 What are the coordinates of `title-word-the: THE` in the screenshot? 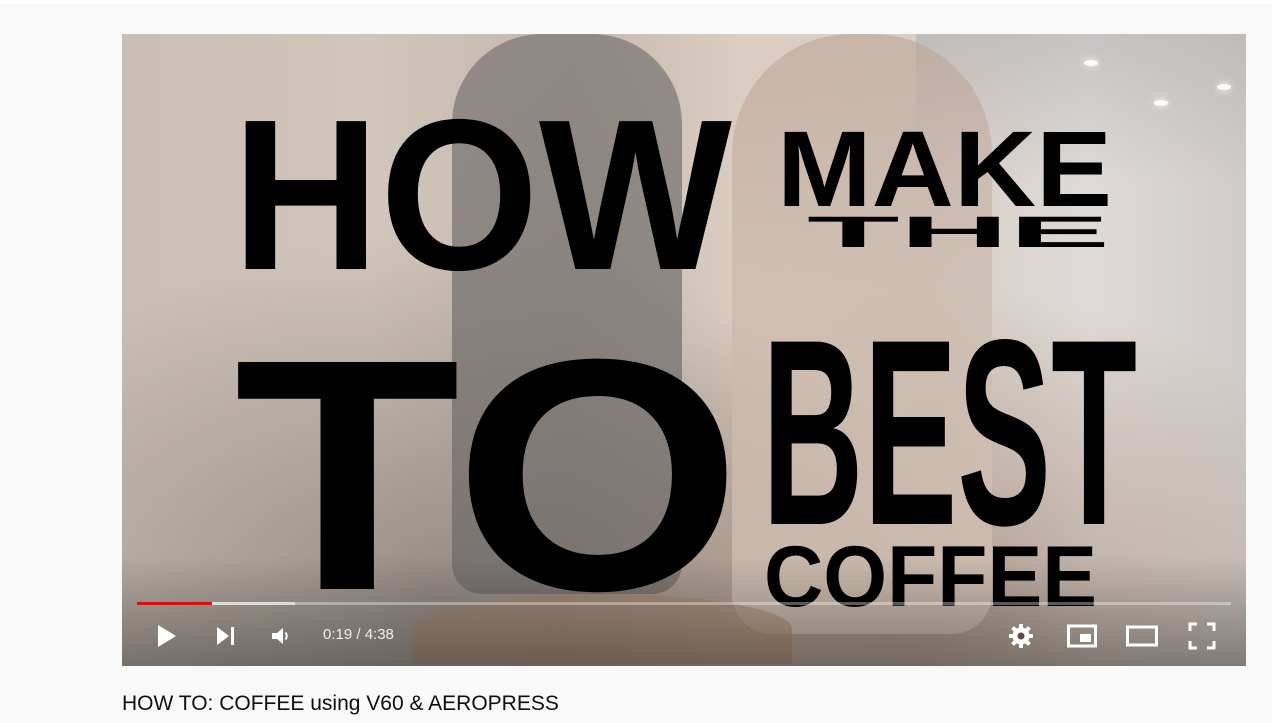 It's located at (958, 232).